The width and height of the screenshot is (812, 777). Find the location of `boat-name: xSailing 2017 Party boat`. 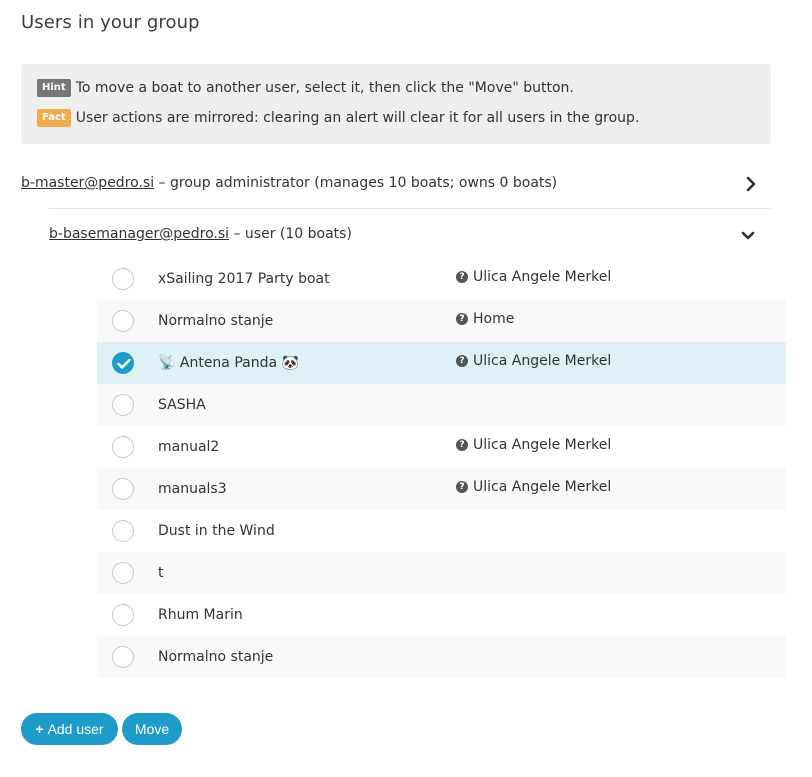

boat-name: xSailing 2017 Party boat is located at coordinates (244, 279).